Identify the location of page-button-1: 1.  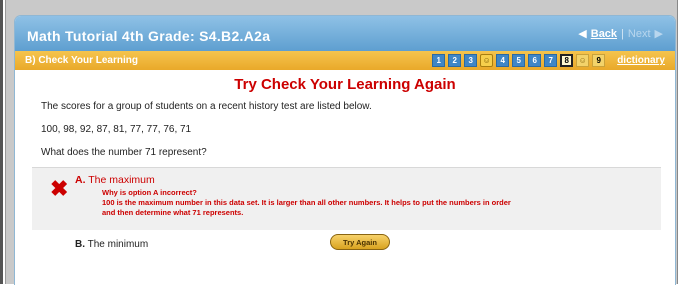
(439, 60).